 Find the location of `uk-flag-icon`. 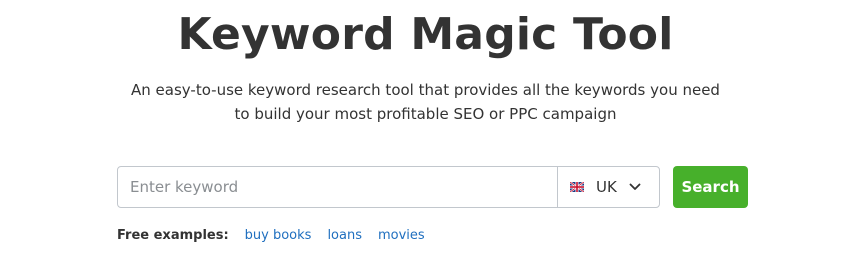

uk-flag-icon is located at coordinates (577, 187).